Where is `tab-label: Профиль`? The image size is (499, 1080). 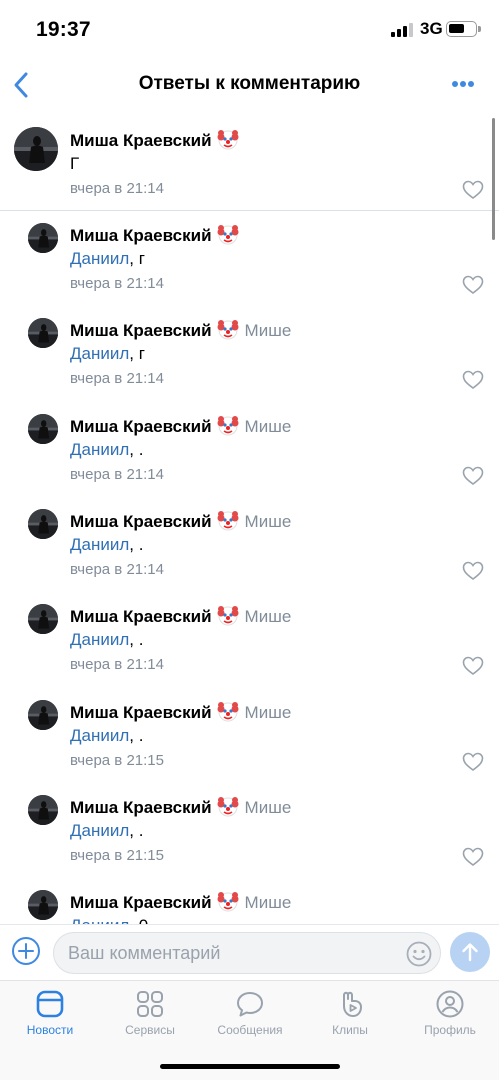 tab-label: Профиль is located at coordinates (450, 1030).